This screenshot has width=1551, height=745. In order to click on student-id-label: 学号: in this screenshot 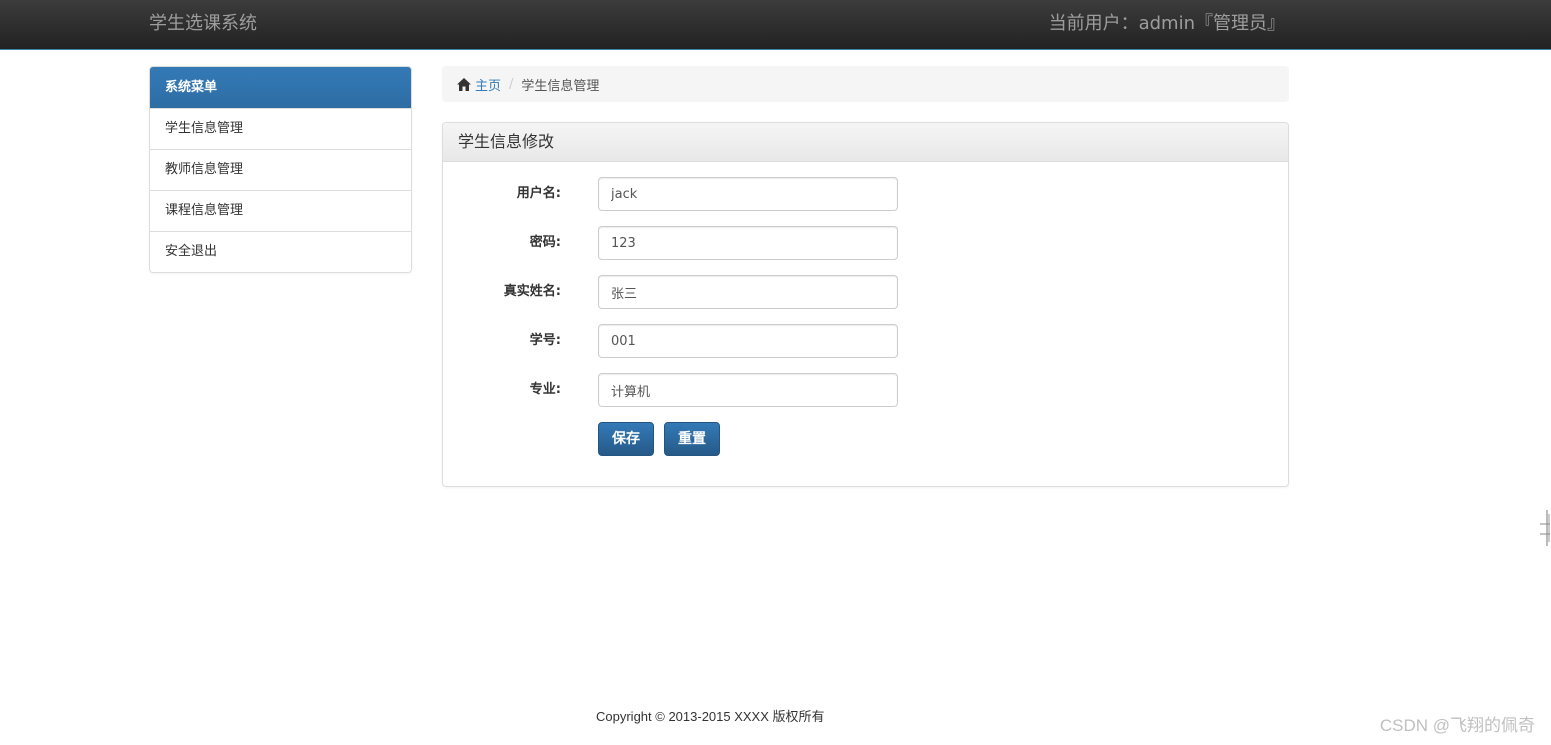, I will do `click(545, 340)`.